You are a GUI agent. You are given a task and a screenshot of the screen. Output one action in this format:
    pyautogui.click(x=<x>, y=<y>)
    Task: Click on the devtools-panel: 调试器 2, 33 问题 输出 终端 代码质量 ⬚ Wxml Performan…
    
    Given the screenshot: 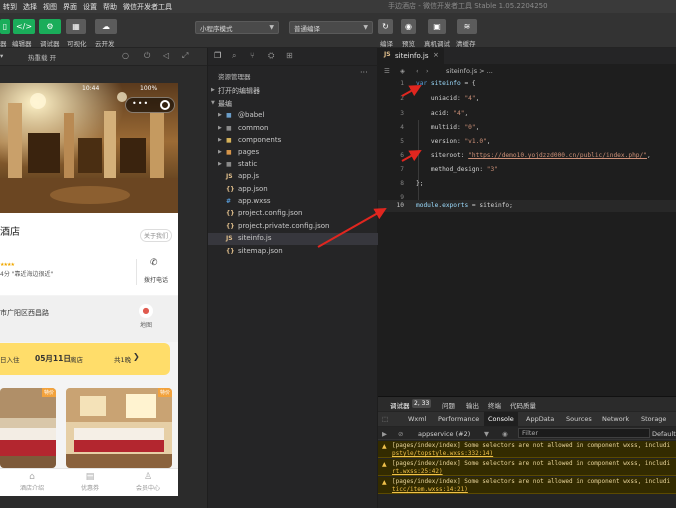 What is the action you would take?
    pyautogui.click(x=527, y=452)
    